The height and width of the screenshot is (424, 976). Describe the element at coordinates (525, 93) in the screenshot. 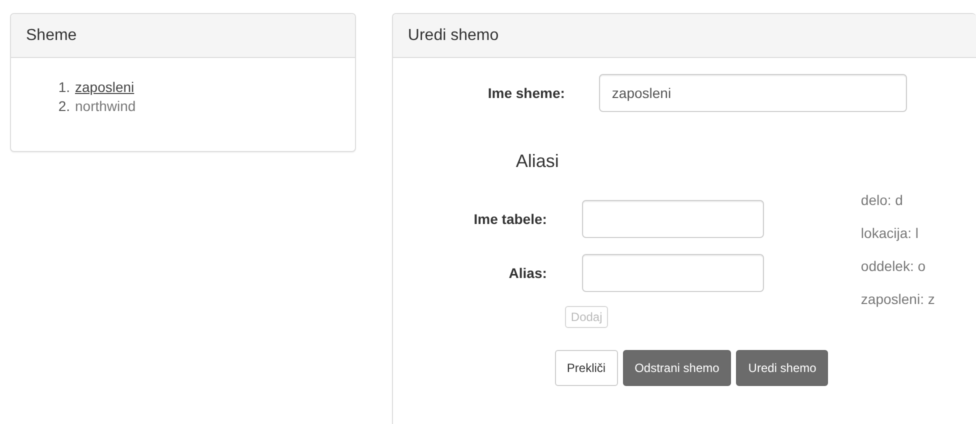

I see `field-label: Ime sheme:` at that location.